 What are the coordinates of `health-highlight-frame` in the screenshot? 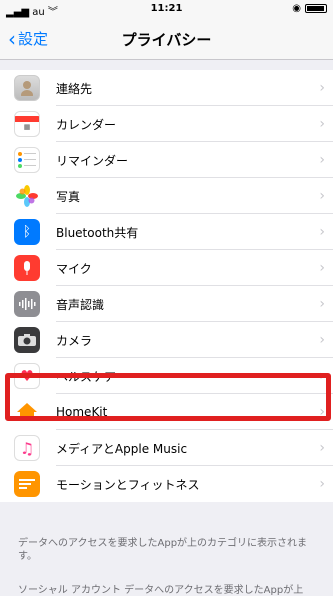 It's located at (168, 397).